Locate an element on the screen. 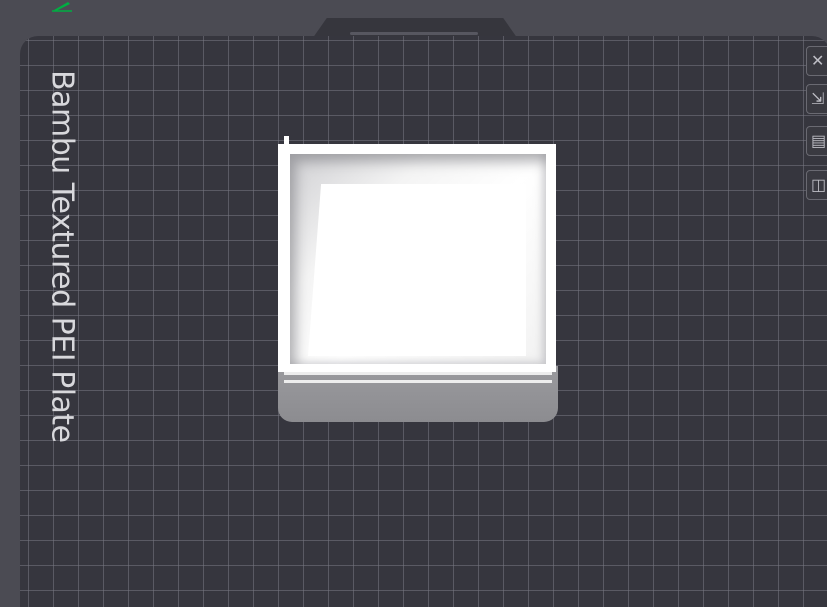 The image size is (827, 607). arrange-icon: ⇲ is located at coordinates (816, 99).